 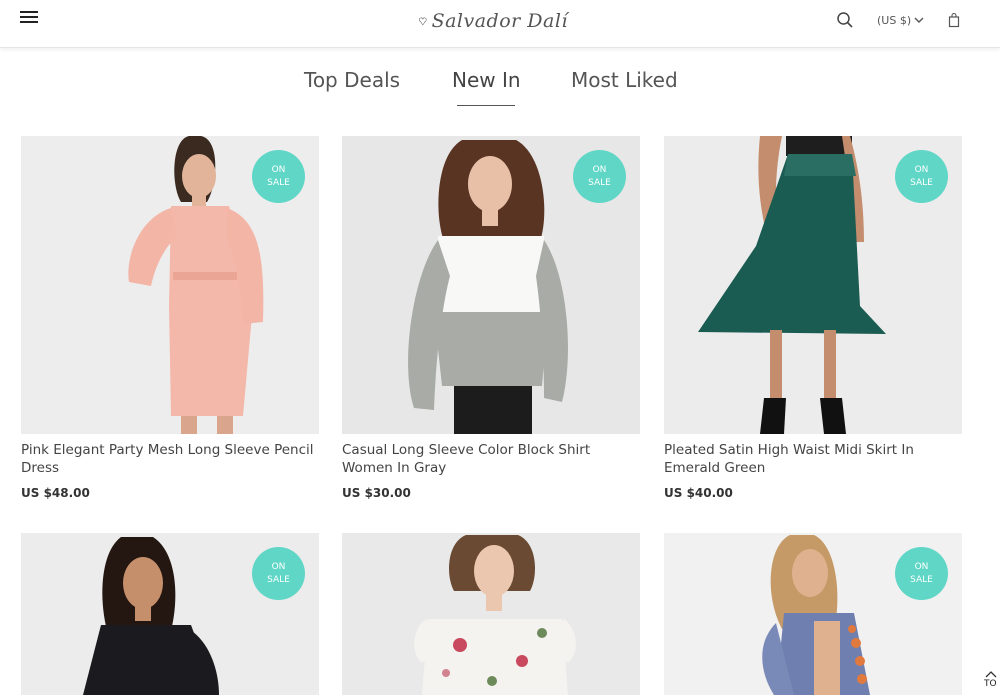 I want to click on search-icon, so click(x=845, y=20).